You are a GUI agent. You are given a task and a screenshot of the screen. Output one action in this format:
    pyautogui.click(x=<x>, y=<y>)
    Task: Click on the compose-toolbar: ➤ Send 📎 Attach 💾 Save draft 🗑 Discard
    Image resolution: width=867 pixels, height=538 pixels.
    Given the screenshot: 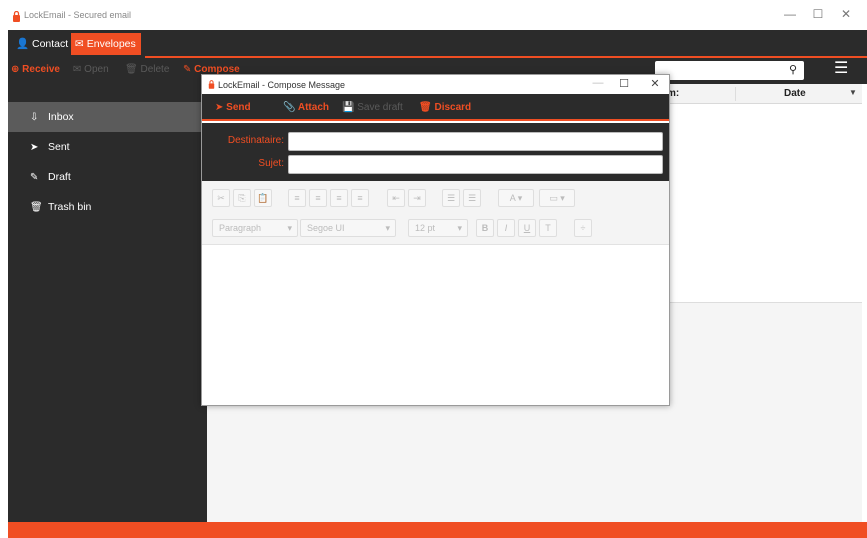 What is the action you would take?
    pyautogui.click(x=435, y=107)
    